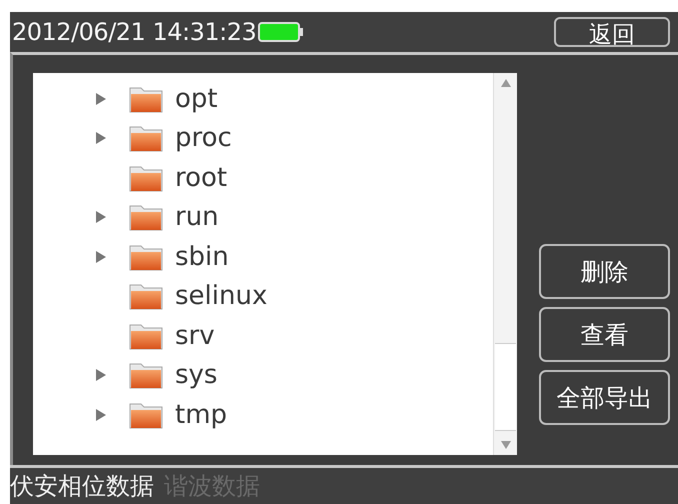 The height and width of the screenshot is (504, 678). Describe the element at coordinates (134, 32) in the screenshot. I see `date-time: 2012/06/21 14:31:23` at that location.